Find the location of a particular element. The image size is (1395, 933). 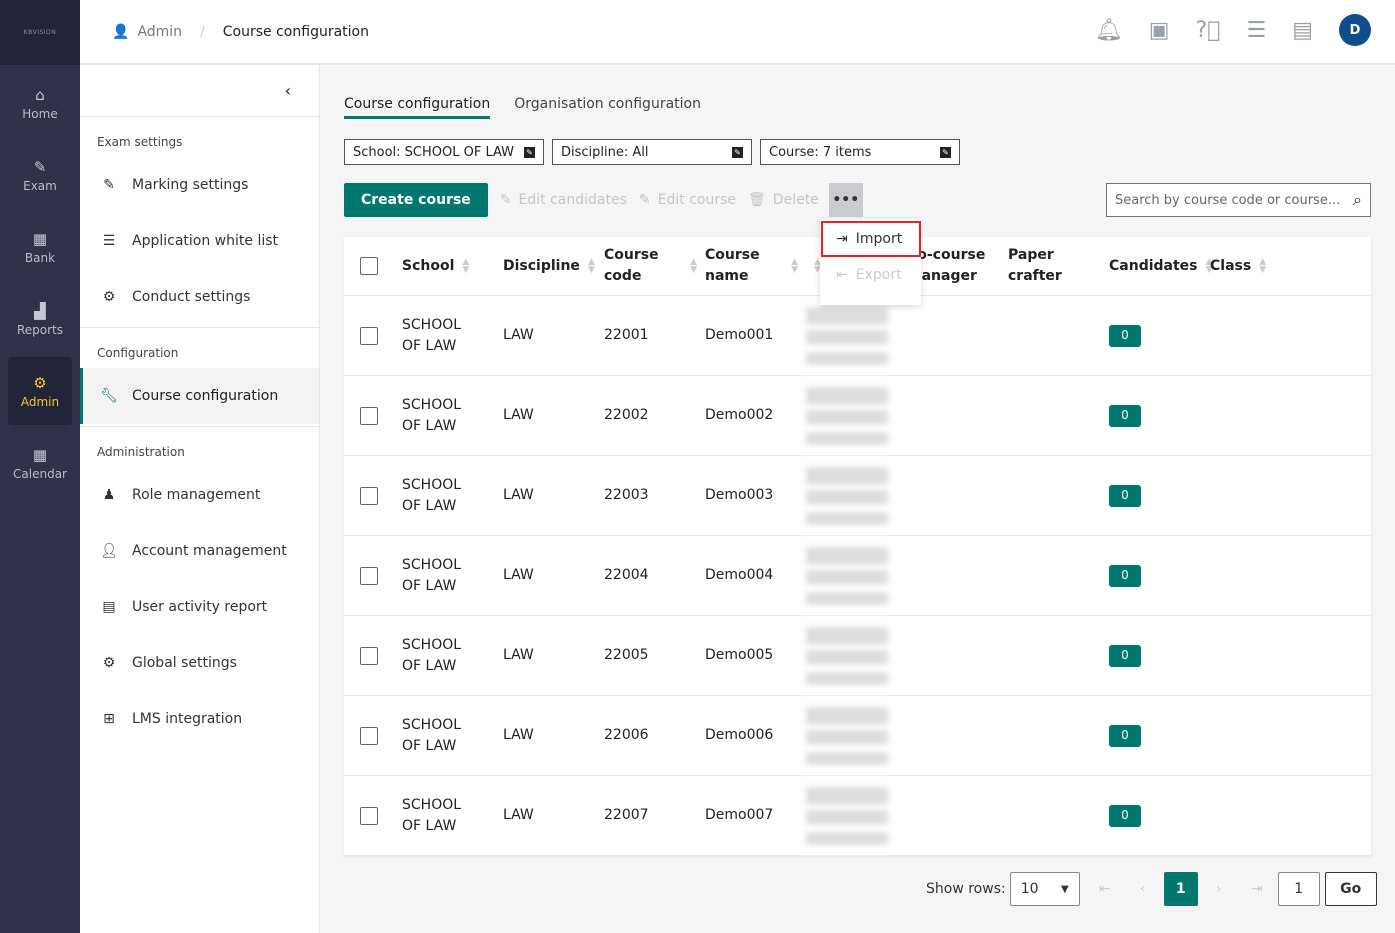

pencil-icon: ✎ is located at coordinates (644, 200).